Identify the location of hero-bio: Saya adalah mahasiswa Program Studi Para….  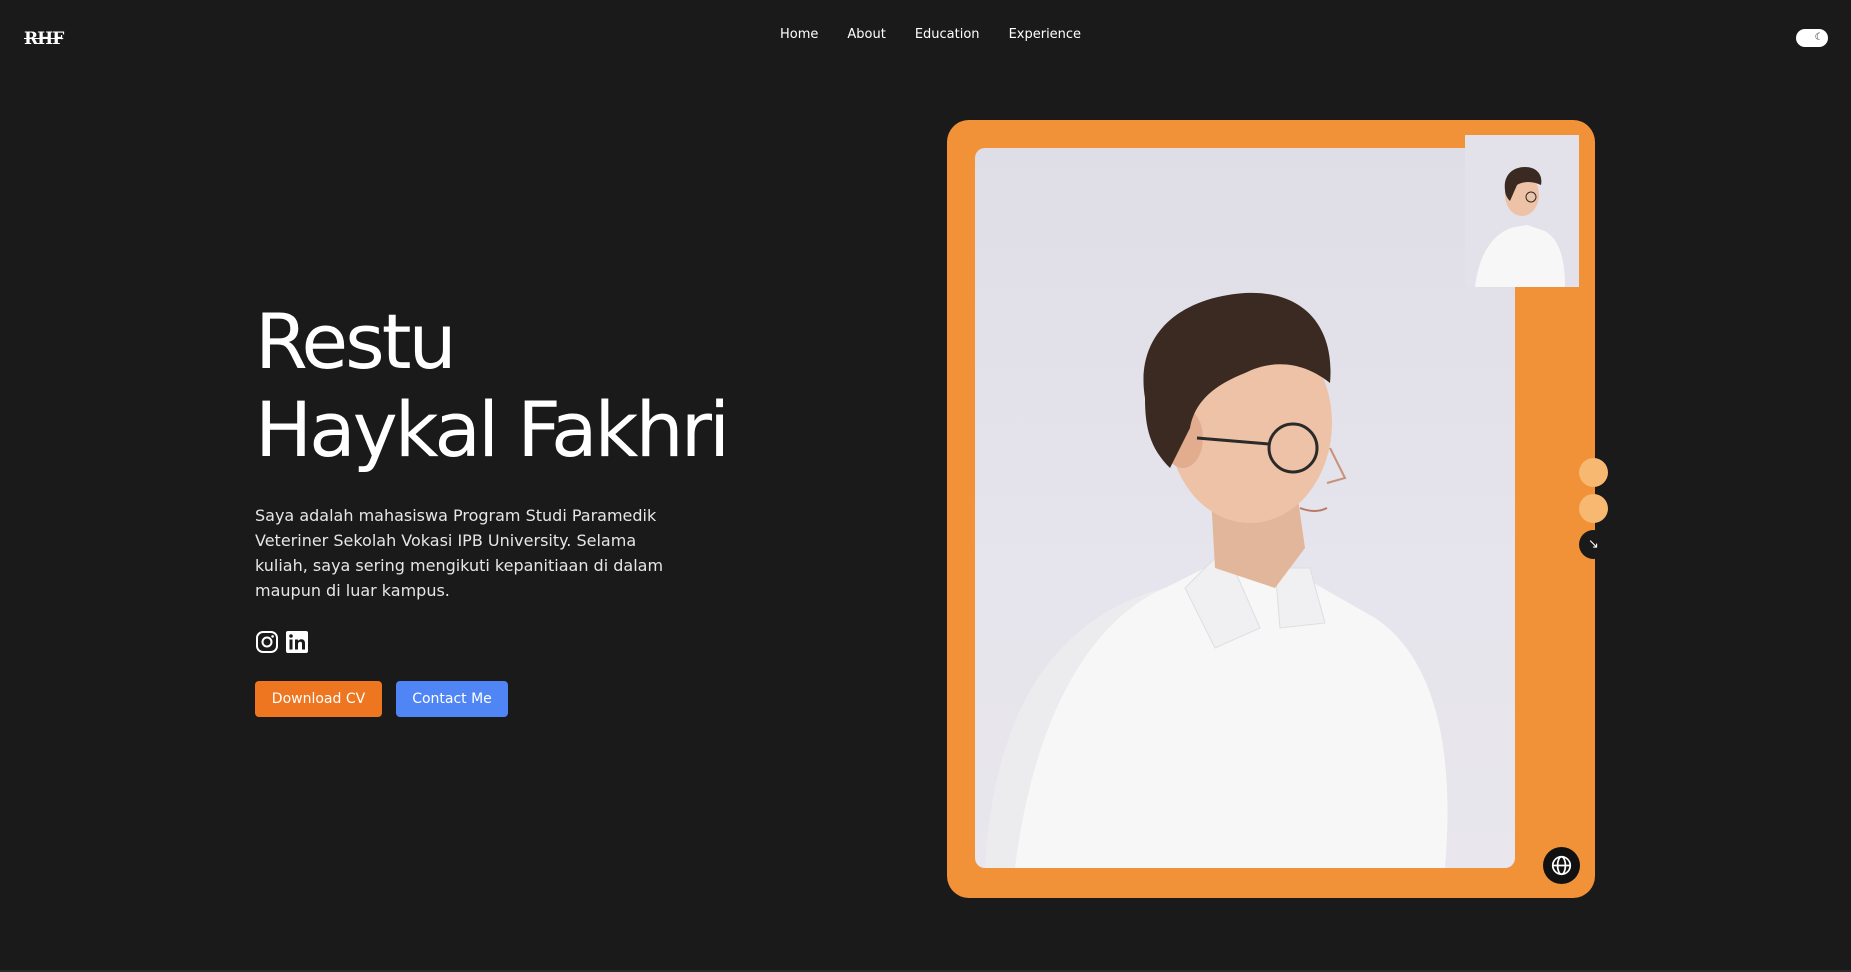
(459, 553).